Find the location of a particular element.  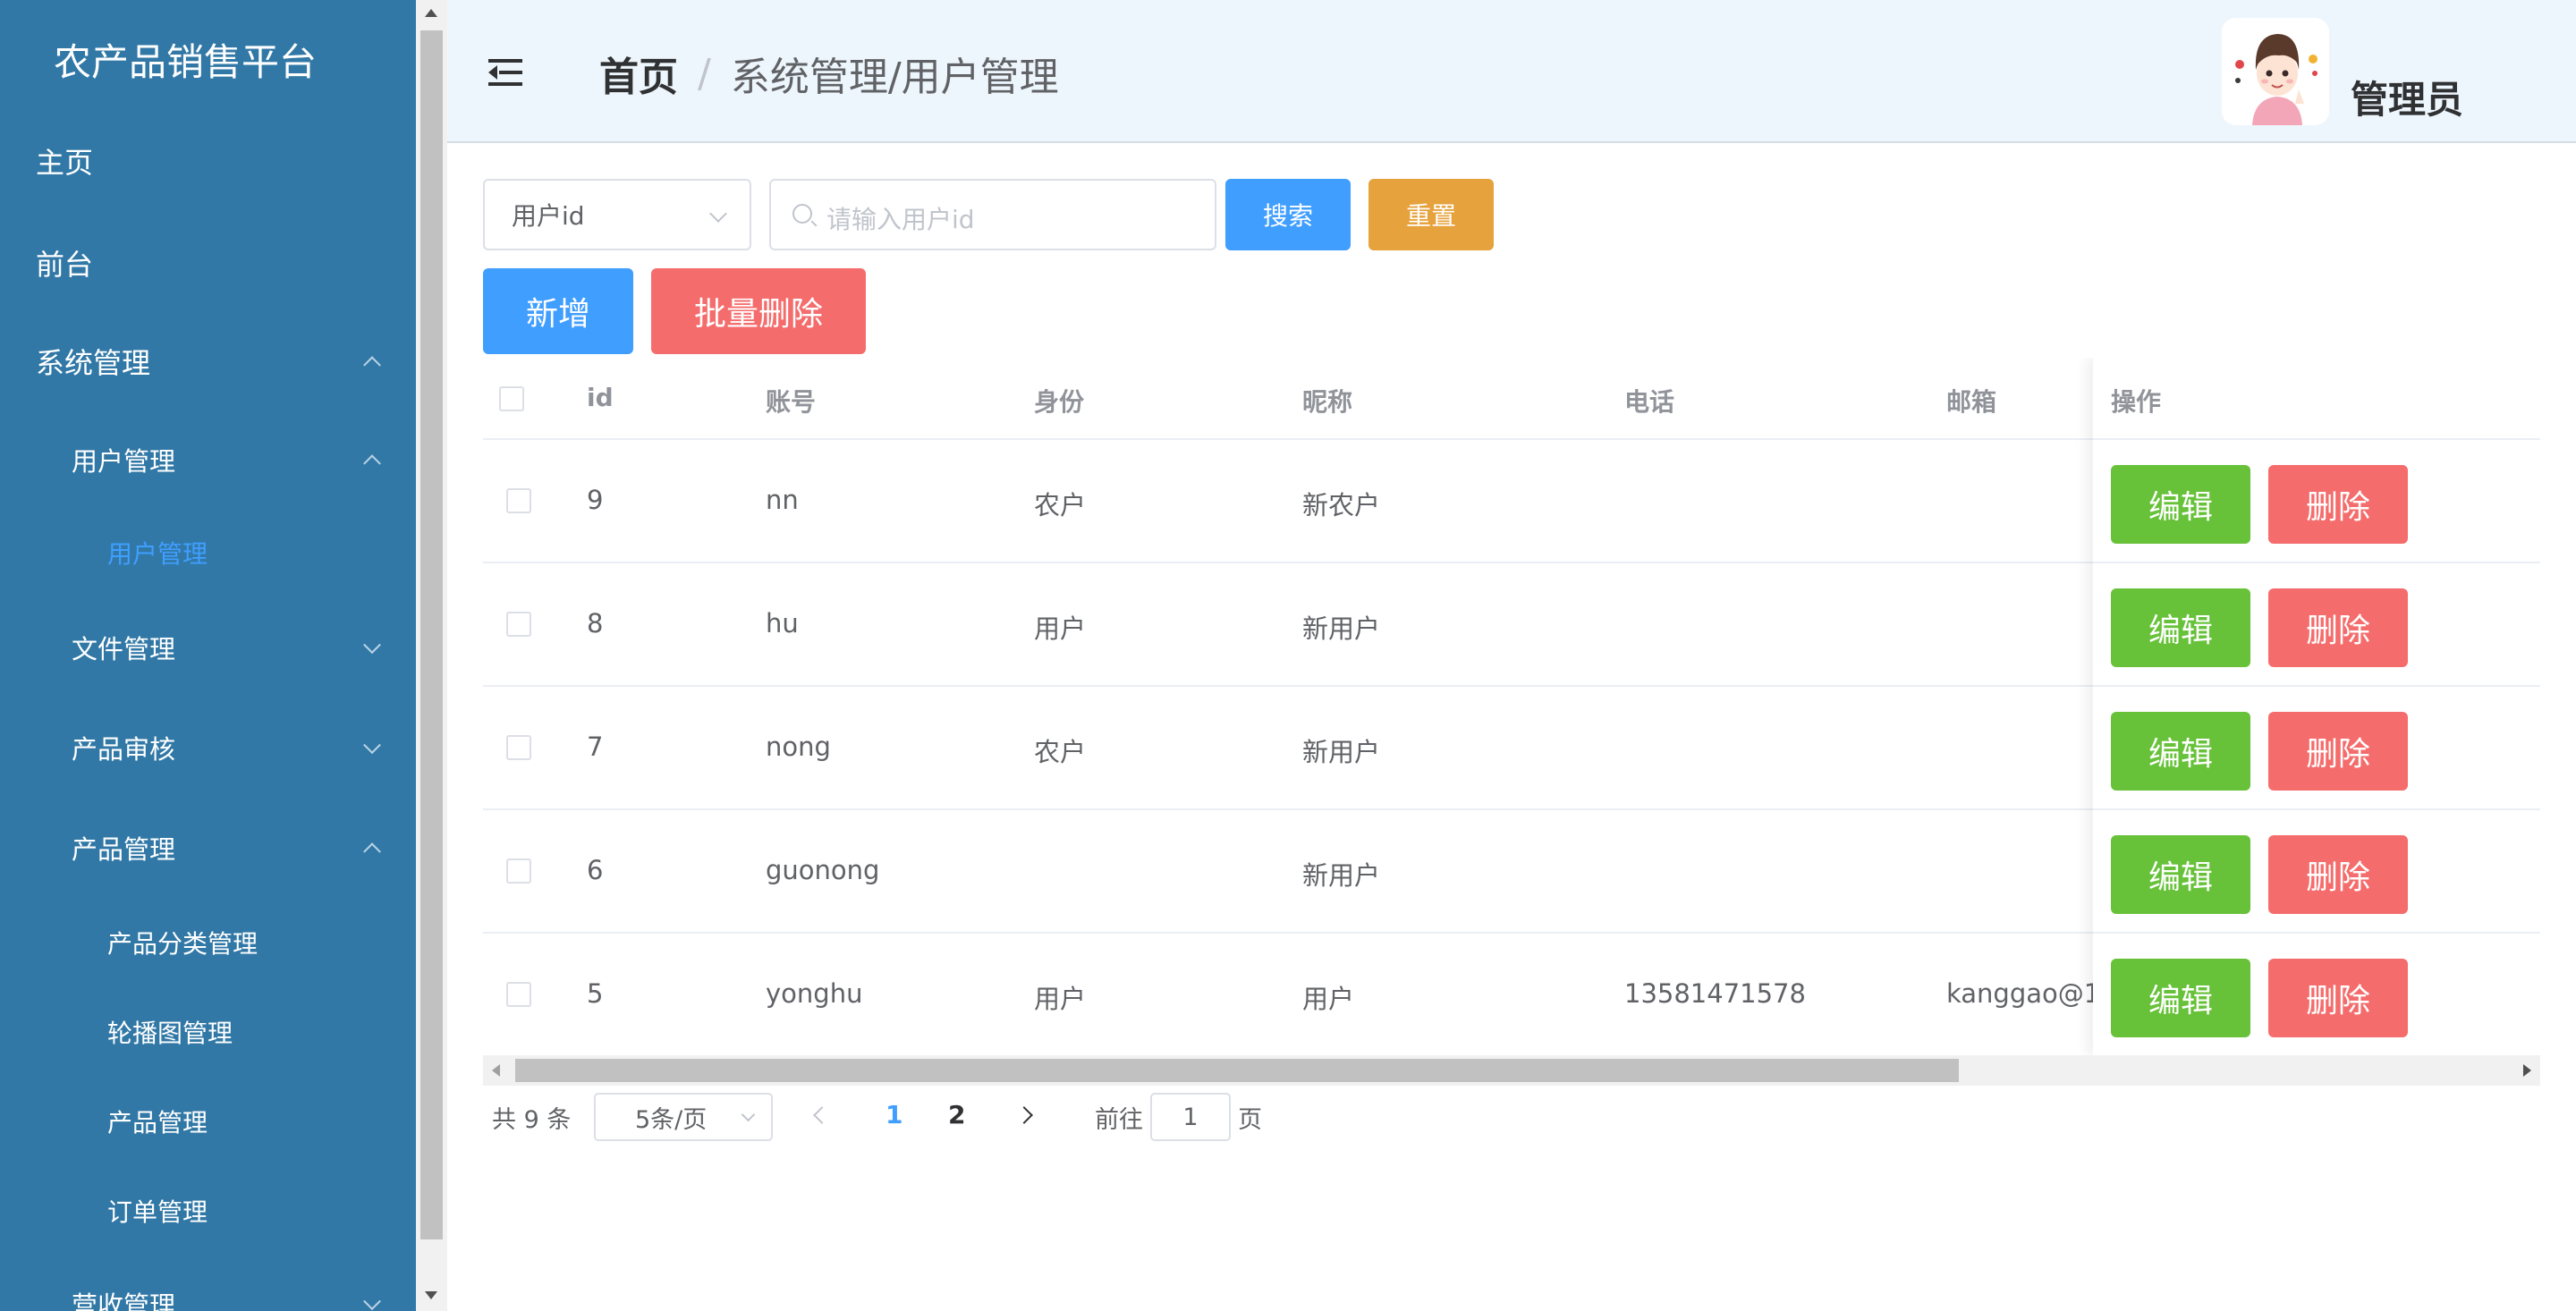

cell-phone: 13581471578 is located at coordinates (1715, 993).